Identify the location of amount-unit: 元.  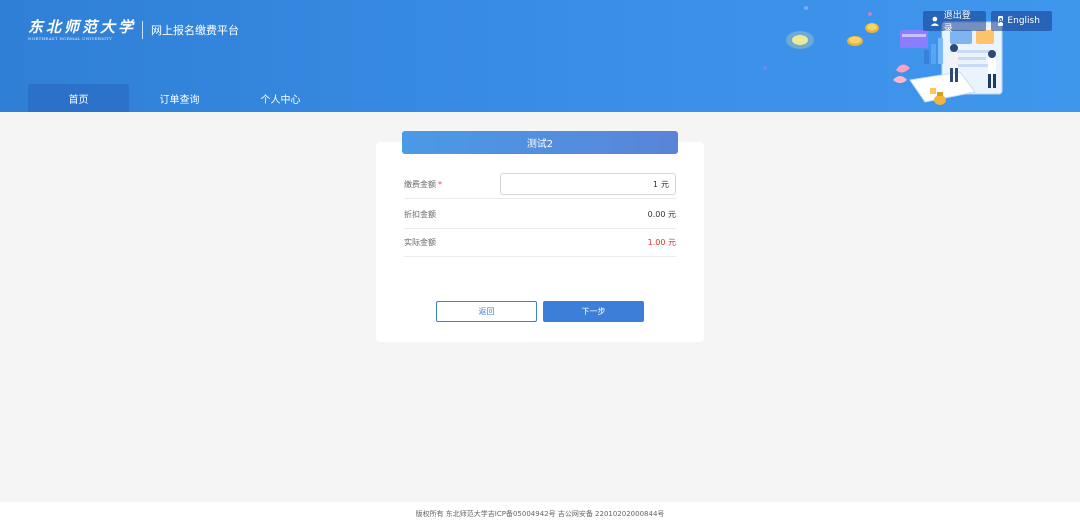
(665, 184).